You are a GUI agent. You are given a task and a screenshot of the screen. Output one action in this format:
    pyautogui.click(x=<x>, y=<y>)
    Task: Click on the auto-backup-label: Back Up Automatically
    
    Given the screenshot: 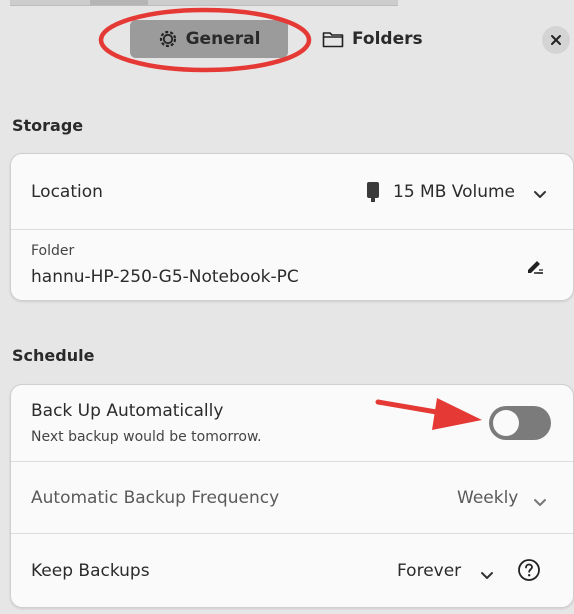 What is the action you would take?
    pyautogui.click(x=127, y=411)
    